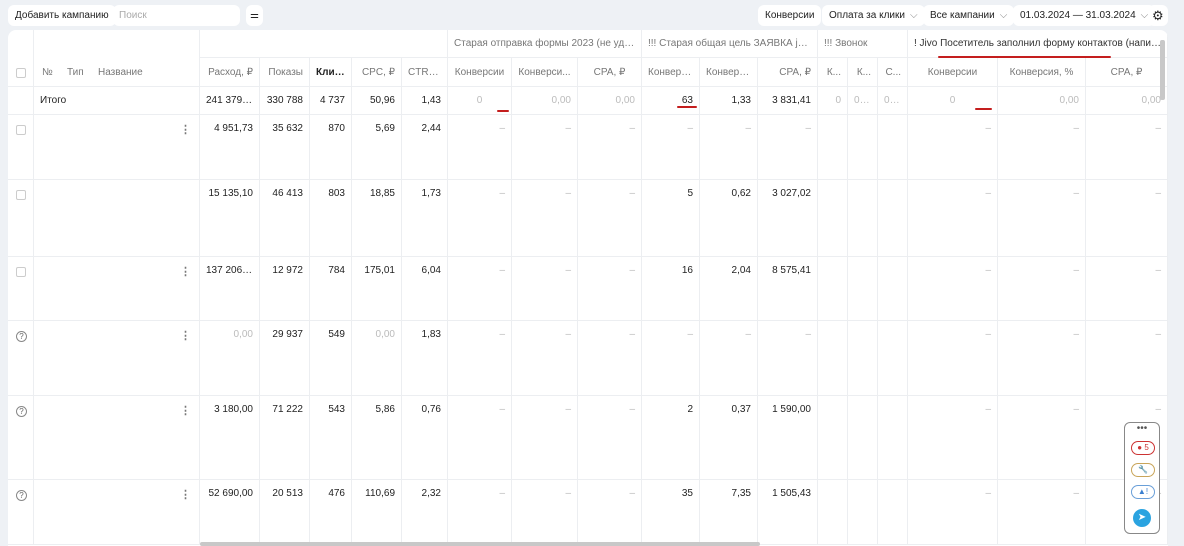  Describe the element at coordinates (1143, 470) in the screenshot. I see `wrench-icon: 🔧` at that location.